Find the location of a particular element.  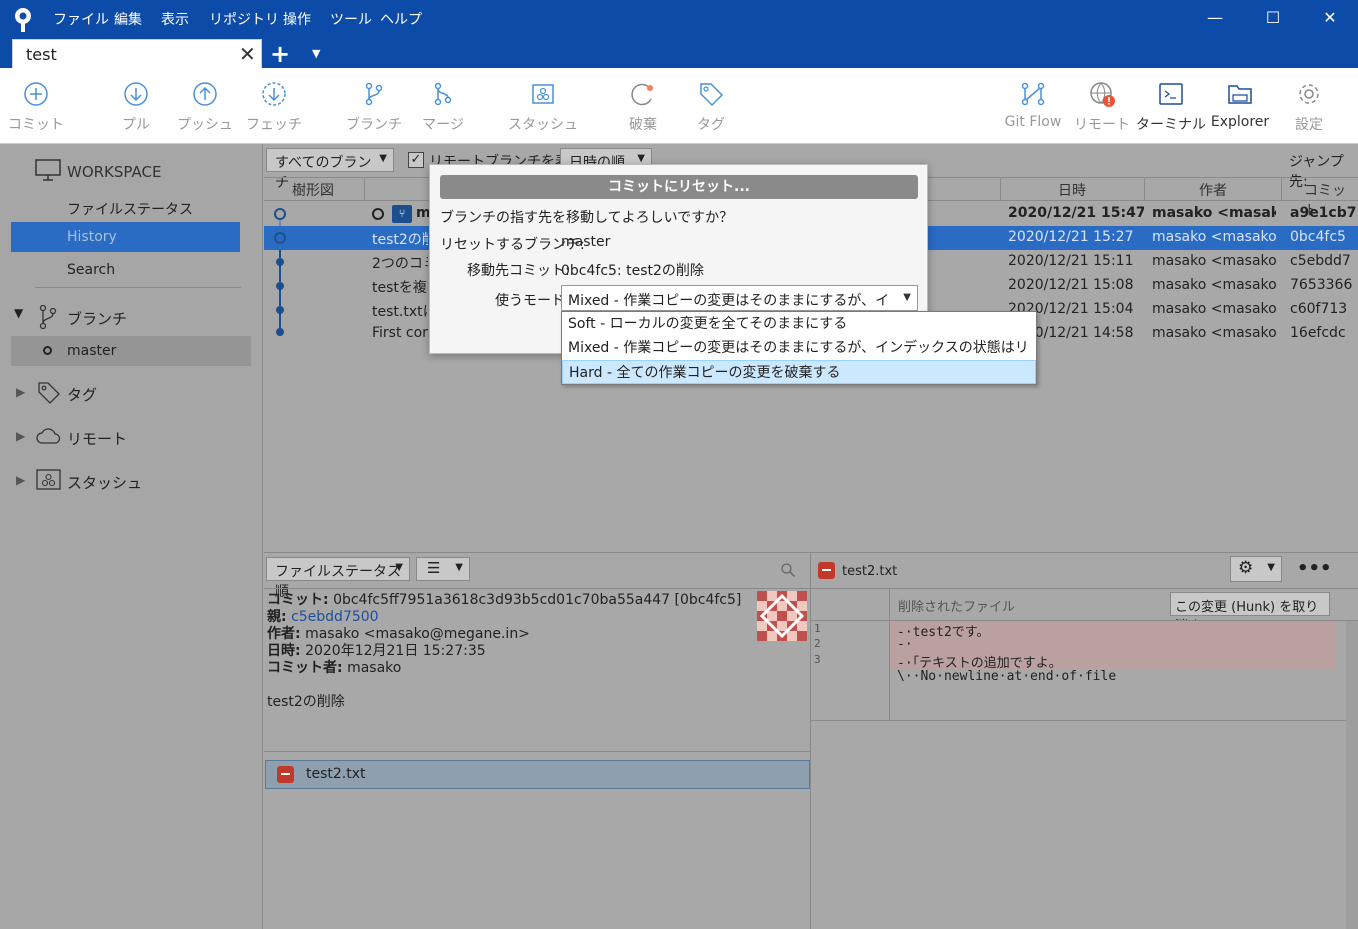

parent-link: c5ebdd7500 is located at coordinates (335, 617).